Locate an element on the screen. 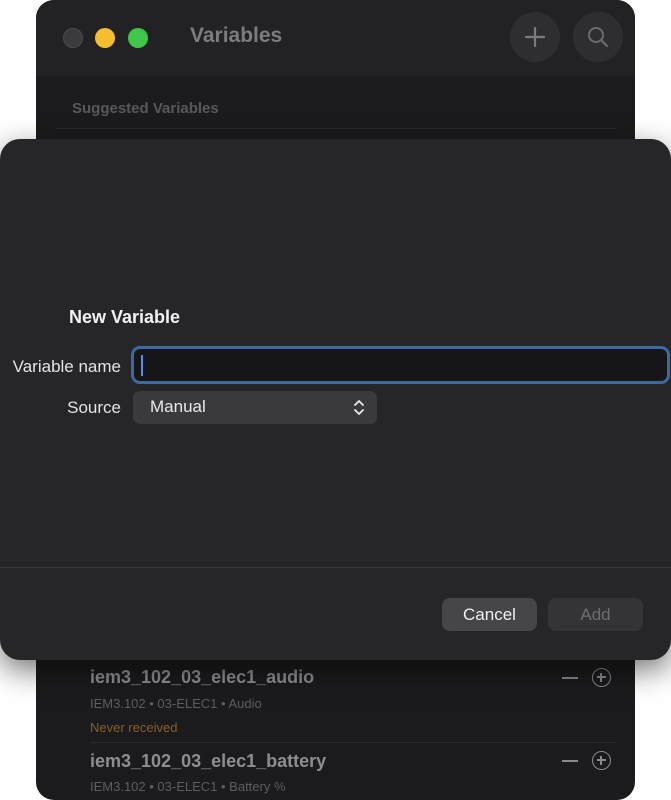 This screenshot has height=800, width=671. cancel-button: Cancel is located at coordinates (489, 614).